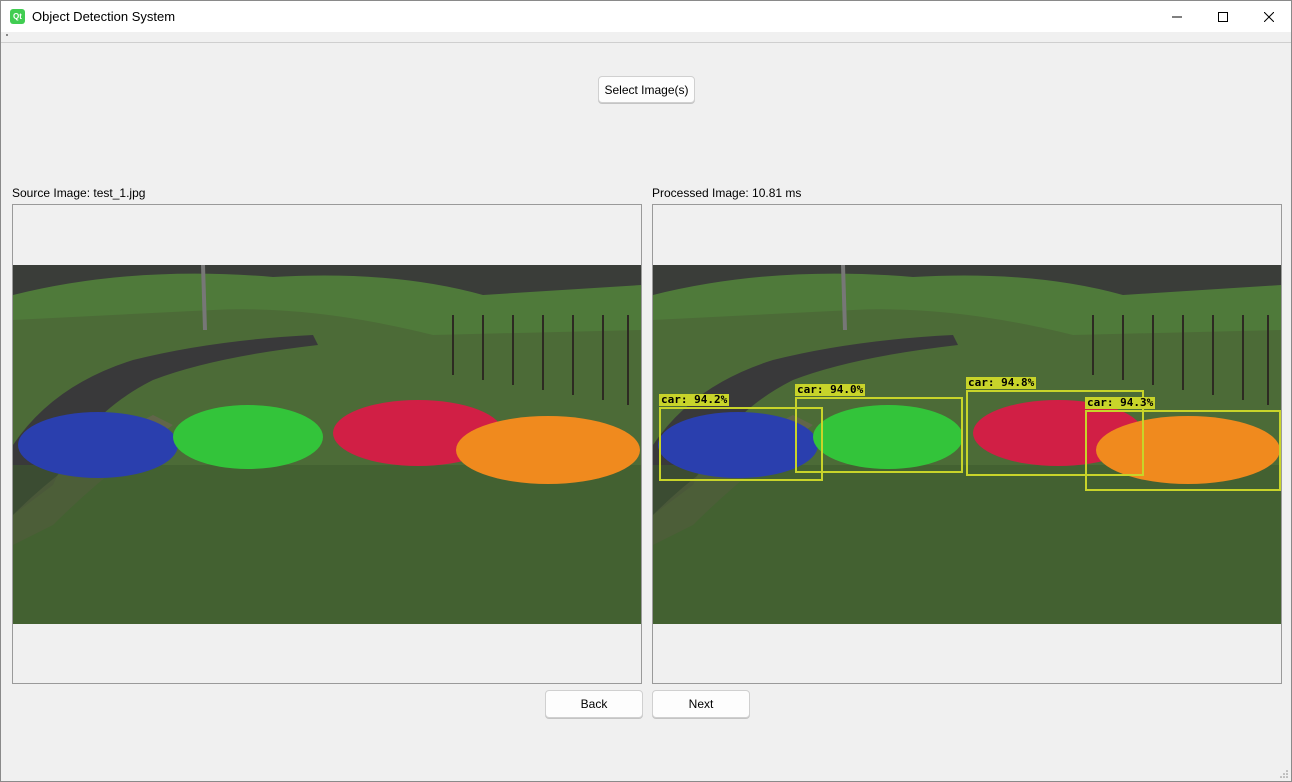 This screenshot has width=1292, height=782. I want to click on back-button: Back, so click(594, 704).